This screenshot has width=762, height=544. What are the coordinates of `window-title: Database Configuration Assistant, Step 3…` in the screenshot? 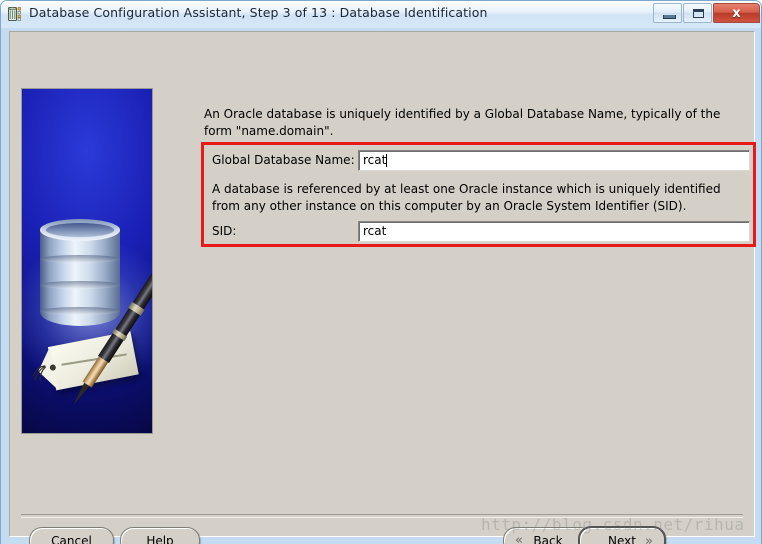 It's located at (258, 12).